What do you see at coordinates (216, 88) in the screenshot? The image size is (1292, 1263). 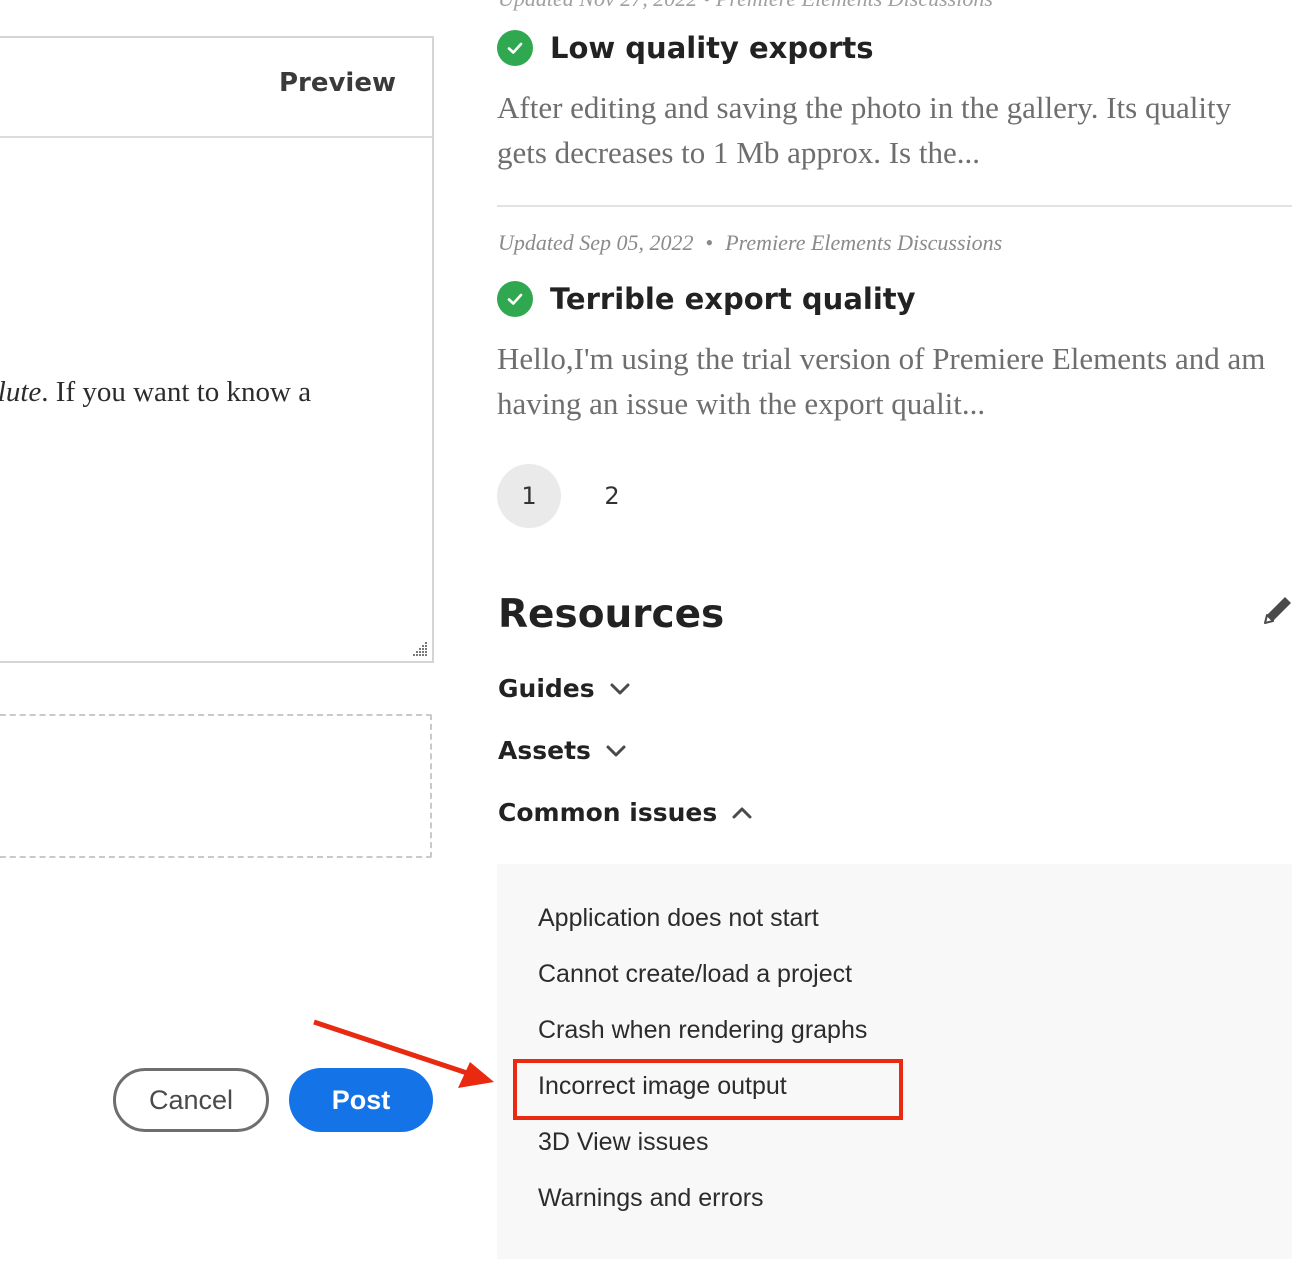 I see `editor-toolbar: Preview` at bounding box center [216, 88].